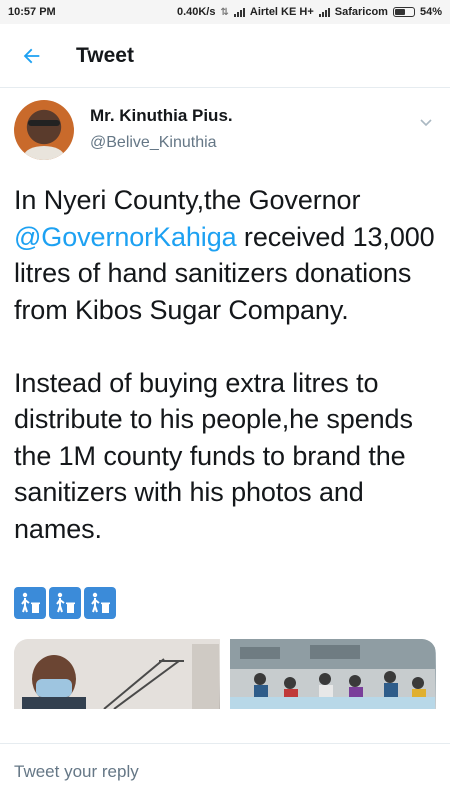 The width and height of the screenshot is (450, 800). I want to click on battery-level: 54%, so click(430, 12).